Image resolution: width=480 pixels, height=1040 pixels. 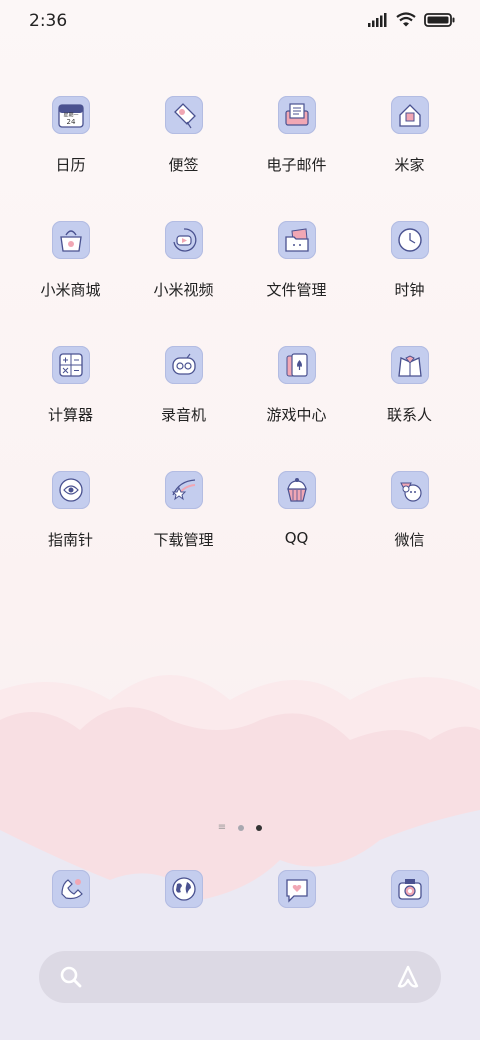 I want to click on app-contacts: 联系人, so click(x=409, y=385).